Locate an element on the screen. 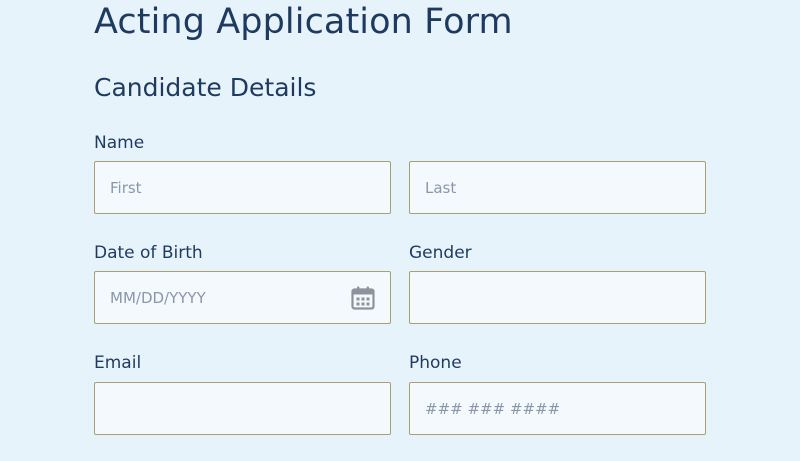 Image resolution: width=800 pixels, height=461 pixels. phone-input is located at coordinates (557, 408).